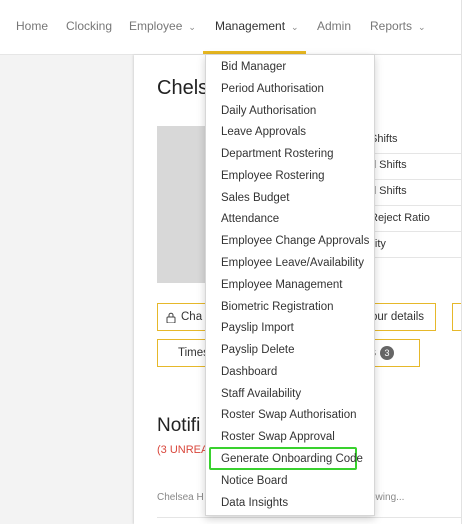 This screenshot has height=524, width=474. I want to click on stat-availability: ility, so click(378, 244).